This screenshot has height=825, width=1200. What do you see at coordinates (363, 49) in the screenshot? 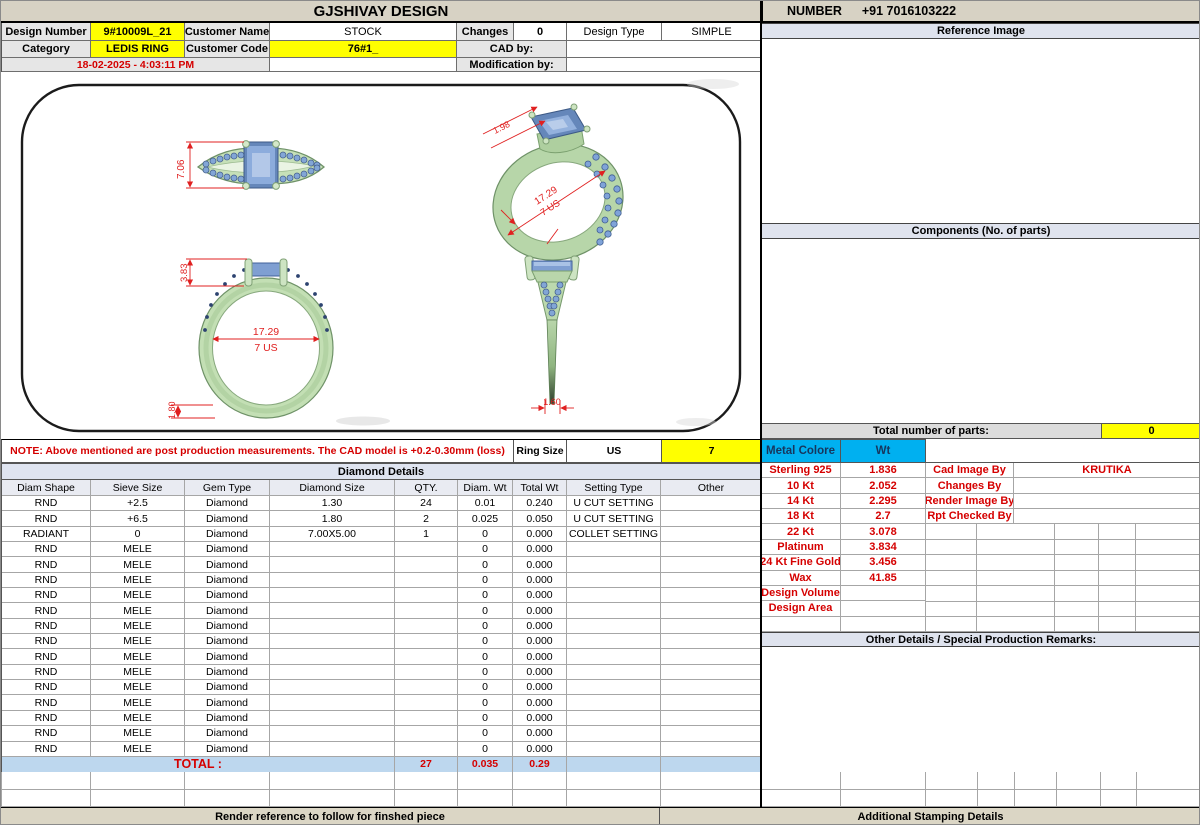
I see `customer-code-value: 76#1_` at bounding box center [363, 49].